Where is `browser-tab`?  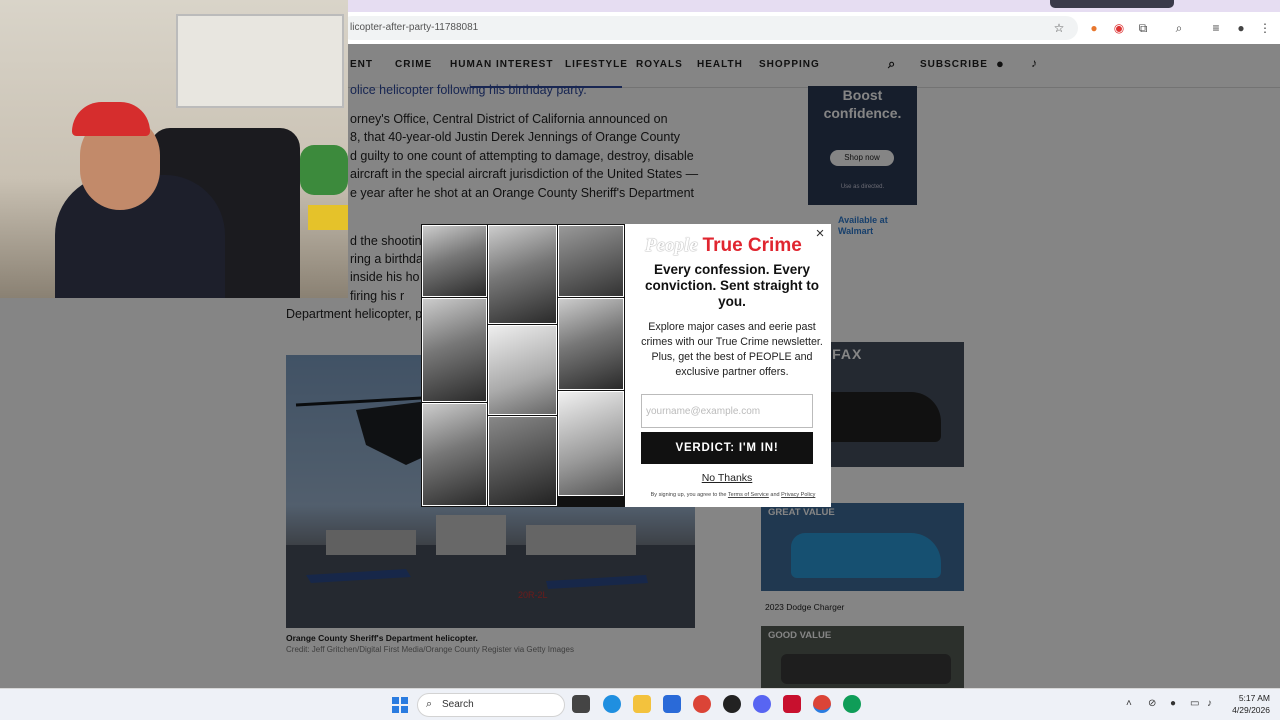 browser-tab is located at coordinates (1112, 4).